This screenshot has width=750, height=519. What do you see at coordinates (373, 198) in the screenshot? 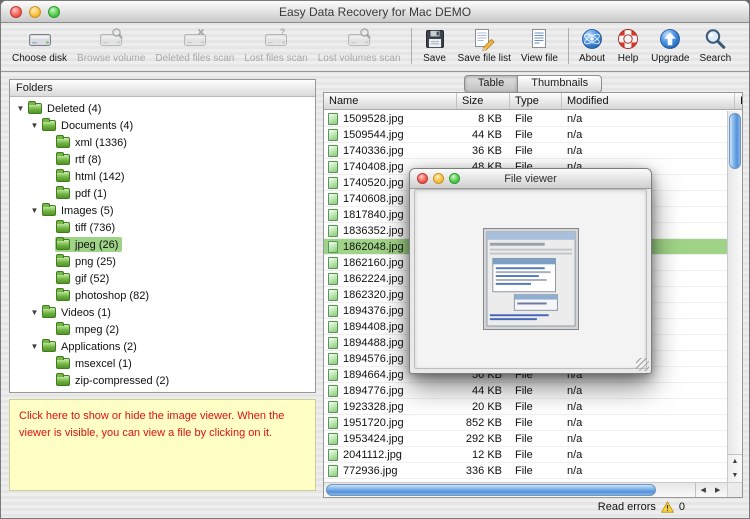
I see `file-name: 1740608.jpg` at bounding box center [373, 198].